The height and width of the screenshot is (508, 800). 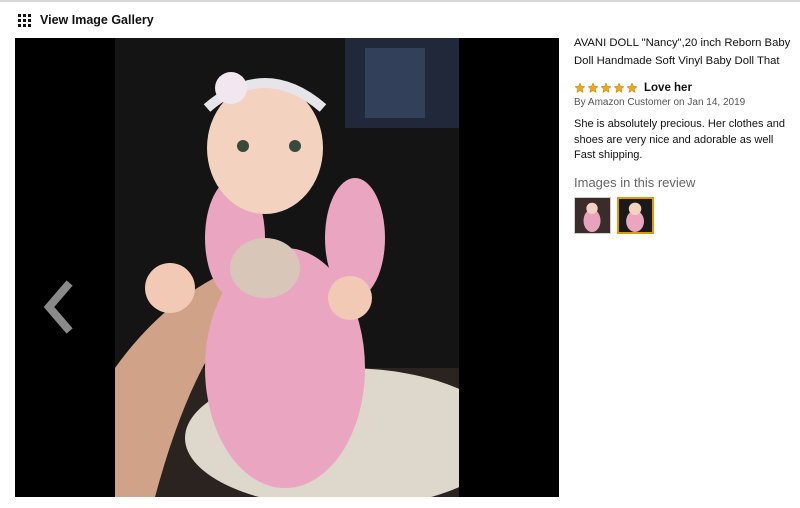 I want to click on chevron-left-icon, so click(x=57, y=307).